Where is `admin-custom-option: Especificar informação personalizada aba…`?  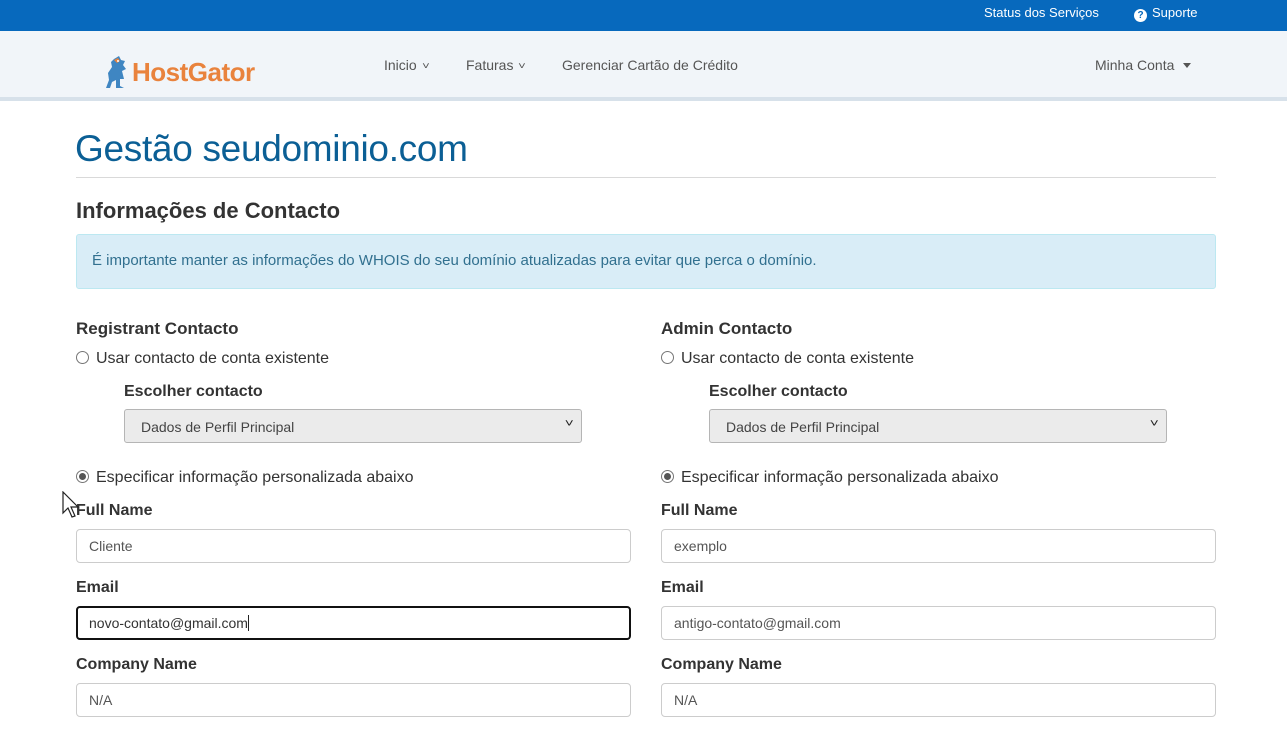
admin-custom-option: Especificar informação personalizada aba… is located at coordinates (830, 478).